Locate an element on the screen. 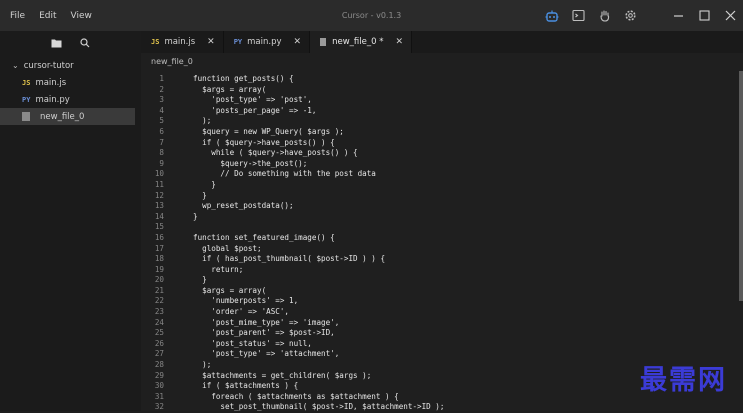 The height and width of the screenshot is (413, 743). menu-view: View is located at coordinates (81, 16).